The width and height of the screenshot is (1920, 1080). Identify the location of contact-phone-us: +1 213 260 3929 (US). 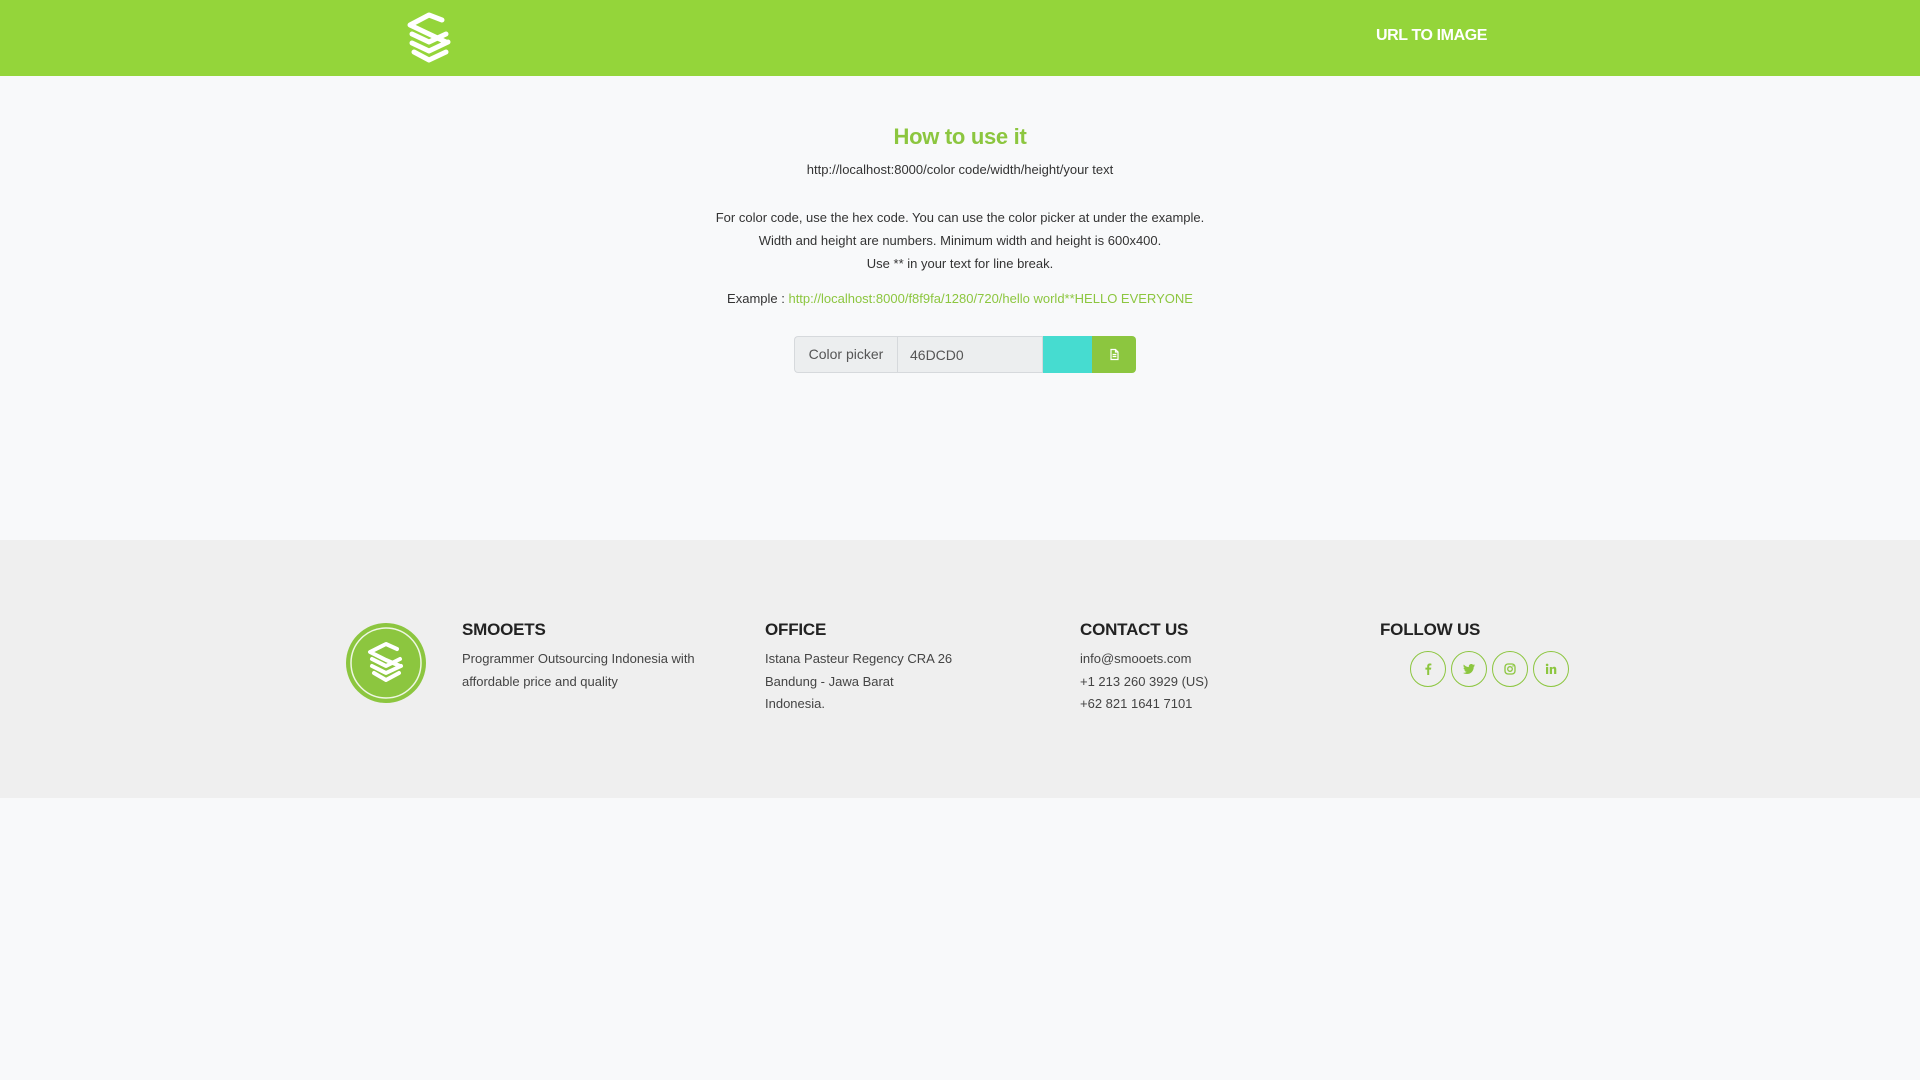
(1190, 682).